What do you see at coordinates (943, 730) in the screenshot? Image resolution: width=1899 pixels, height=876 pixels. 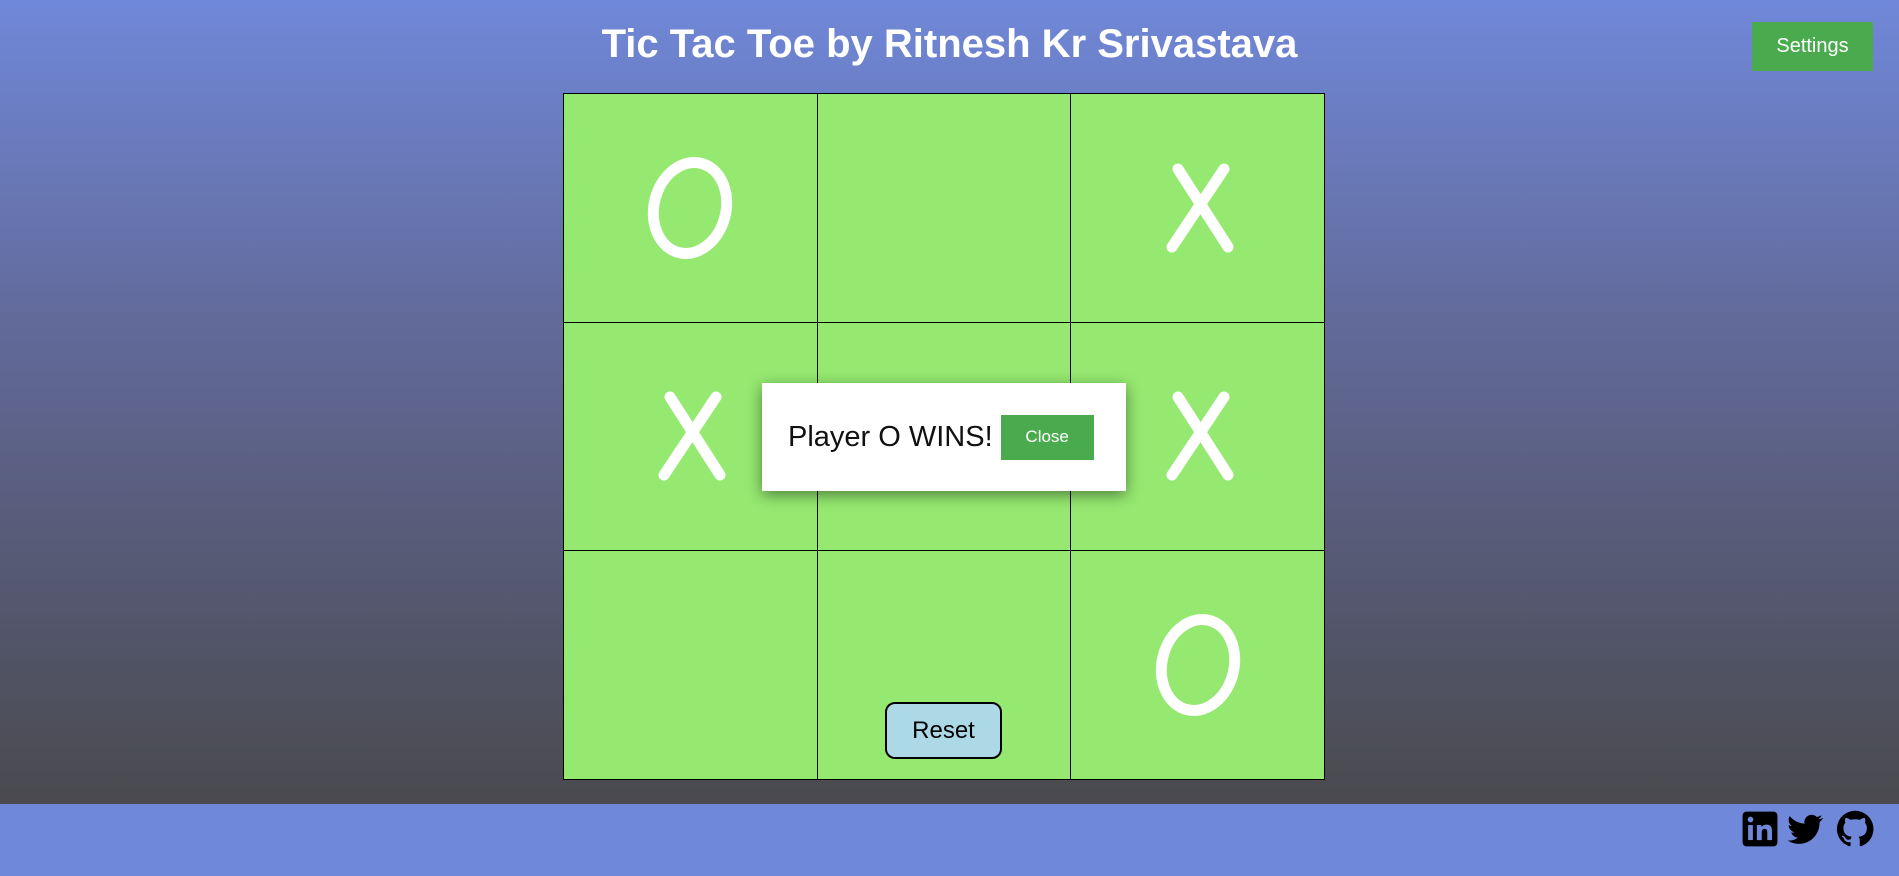 I see `reset-button: Reset` at bounding box center [943, 730].